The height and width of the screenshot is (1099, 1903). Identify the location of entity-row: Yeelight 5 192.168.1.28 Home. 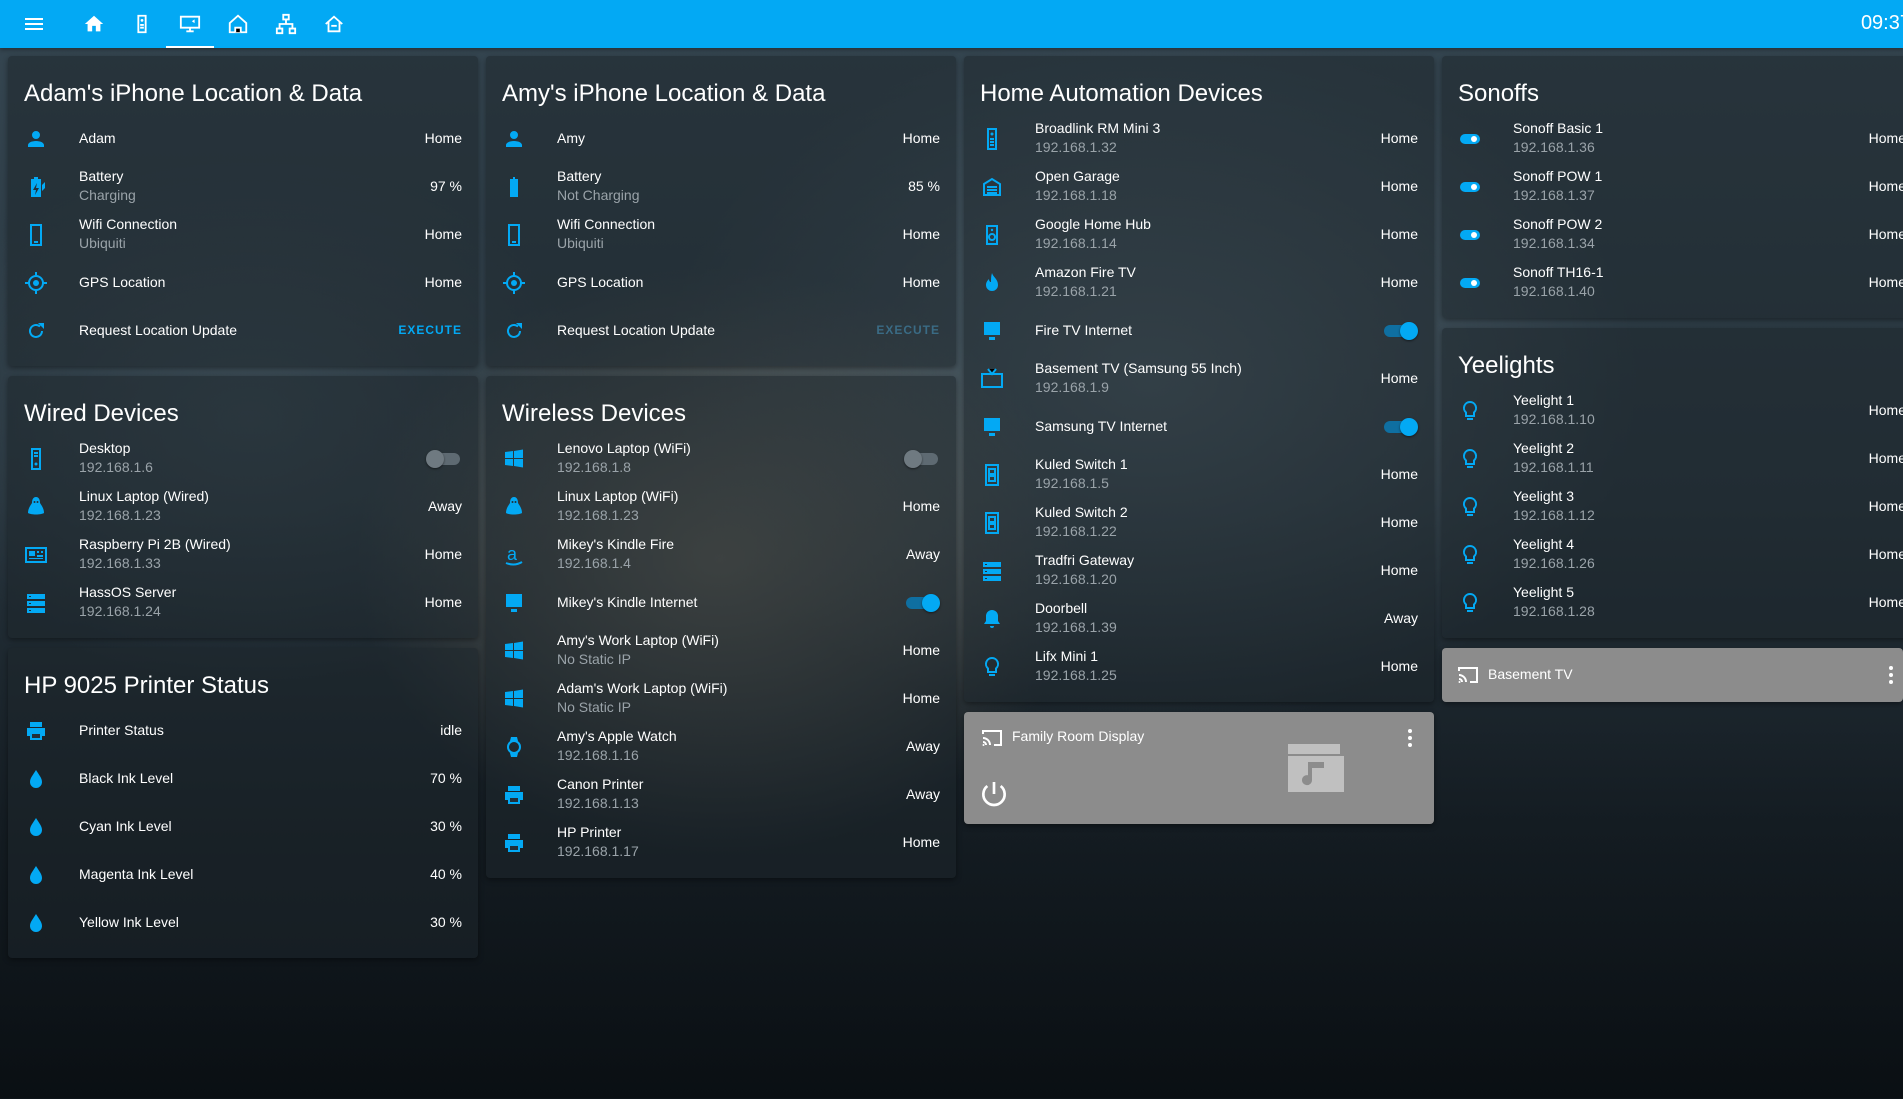
(1672, 603).